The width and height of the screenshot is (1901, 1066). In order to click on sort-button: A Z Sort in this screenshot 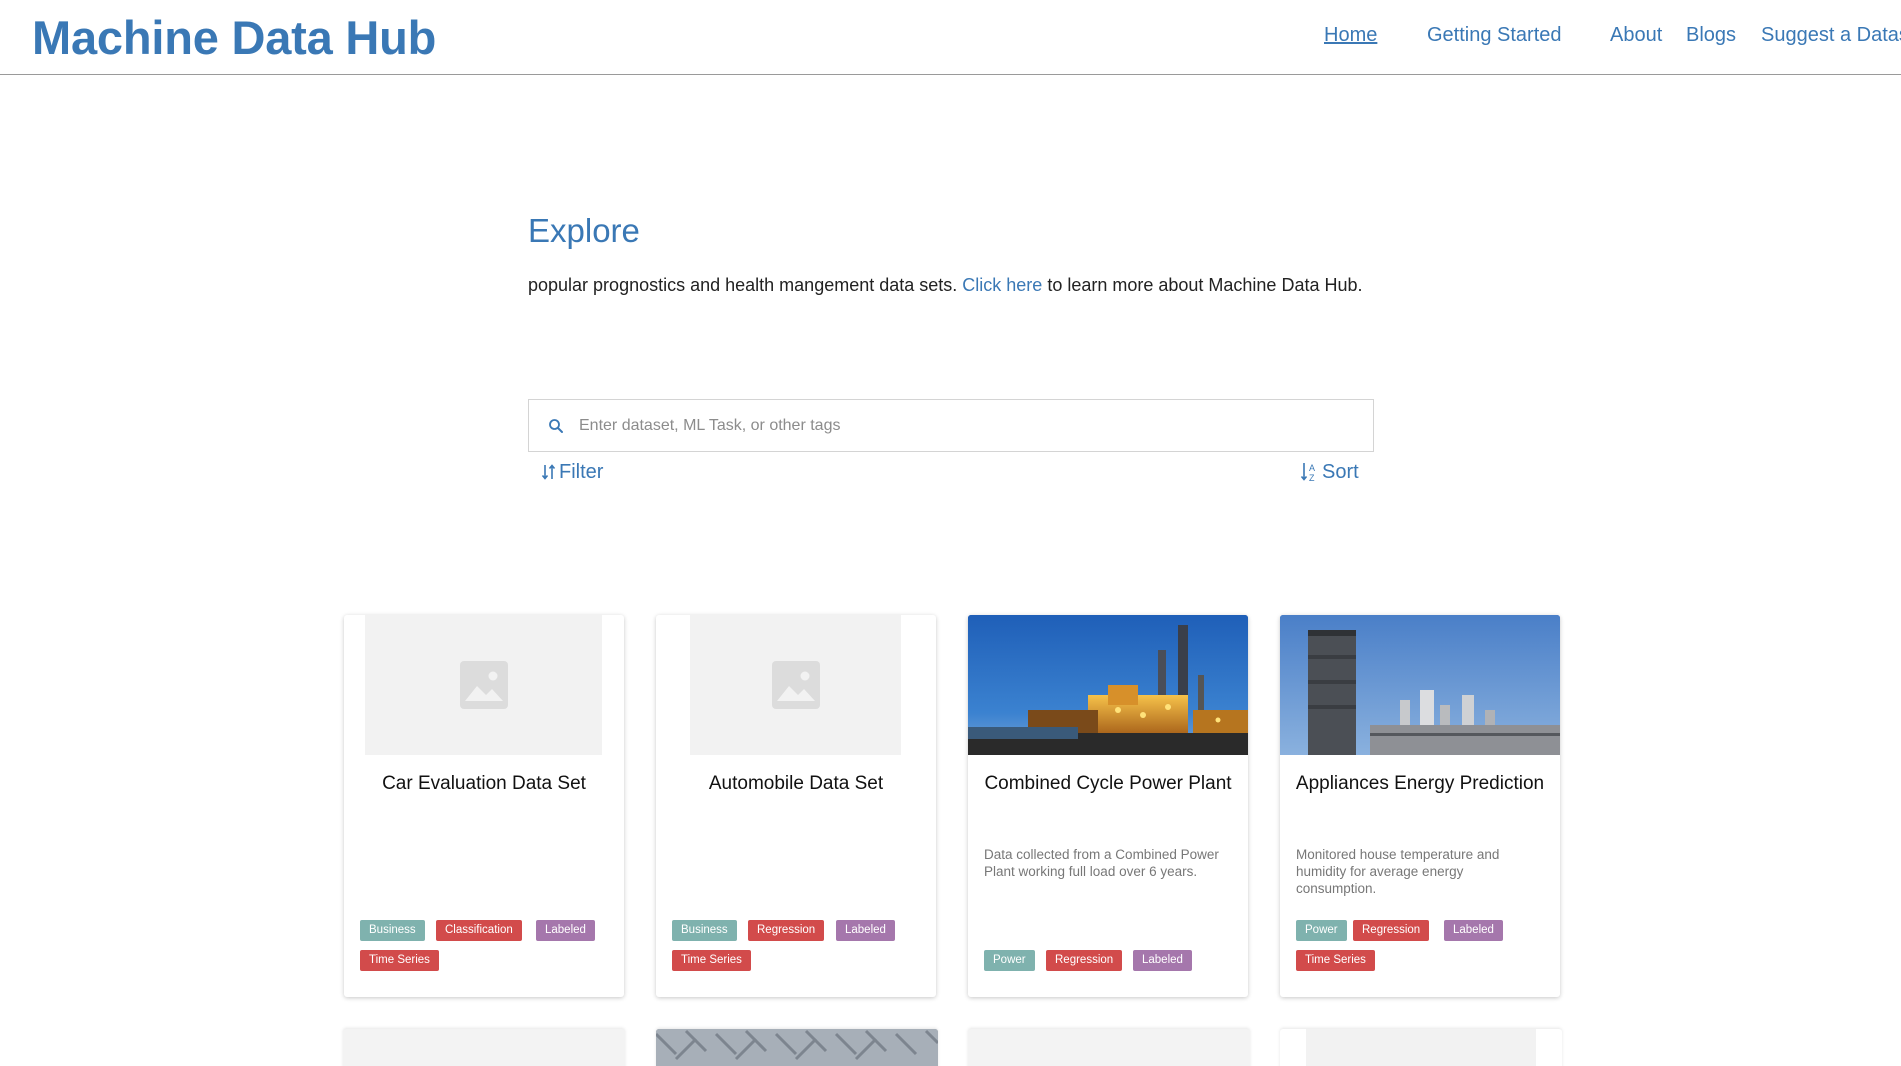, I will do `click(1329, 472)`.